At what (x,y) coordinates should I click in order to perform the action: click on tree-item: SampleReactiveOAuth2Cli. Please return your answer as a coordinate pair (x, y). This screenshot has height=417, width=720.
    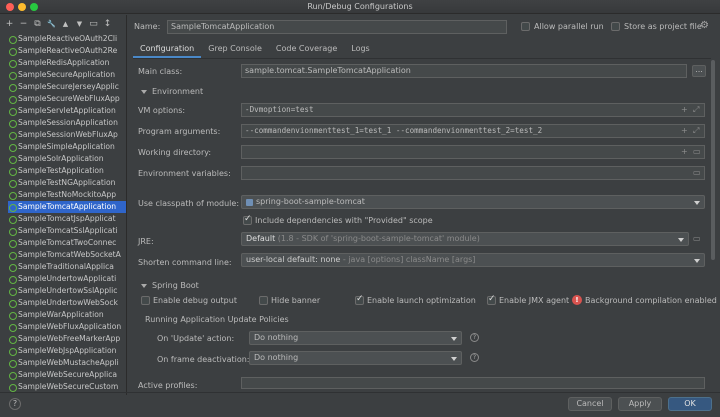
    Looking at the image, I should click on (67, 39).